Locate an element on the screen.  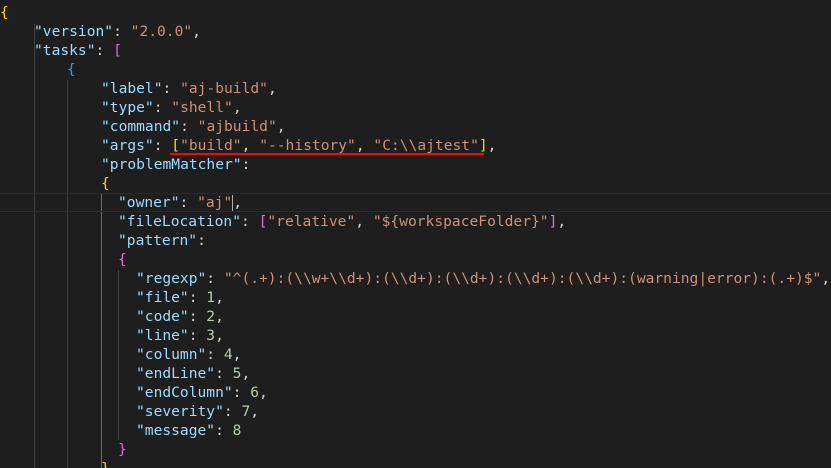
code-token: "build" is located at coordinates (211, 145).